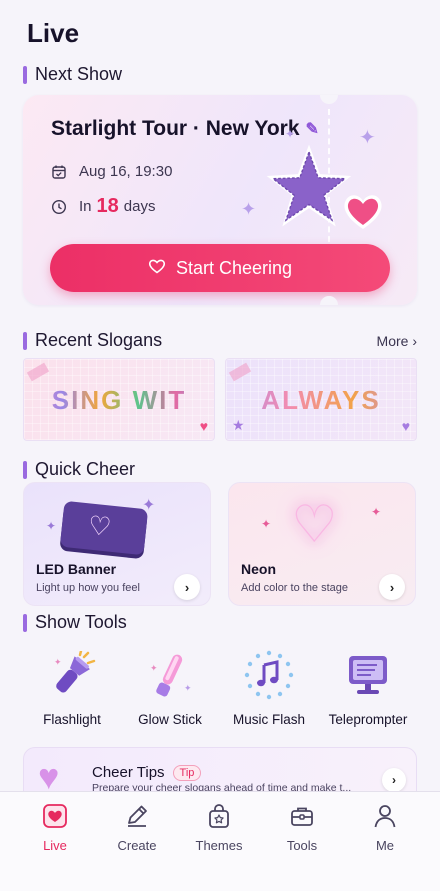 The image size is (440, 891). Describe the element at coordinates (385, 845) in the screenshot. I see `tab-label: Me` at that location.